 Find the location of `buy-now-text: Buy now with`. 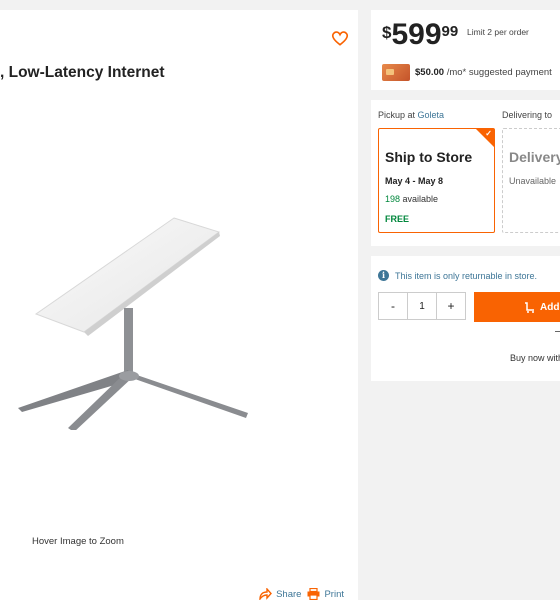

buy-now-text: Buy now with is located at coordinates (535, 358).